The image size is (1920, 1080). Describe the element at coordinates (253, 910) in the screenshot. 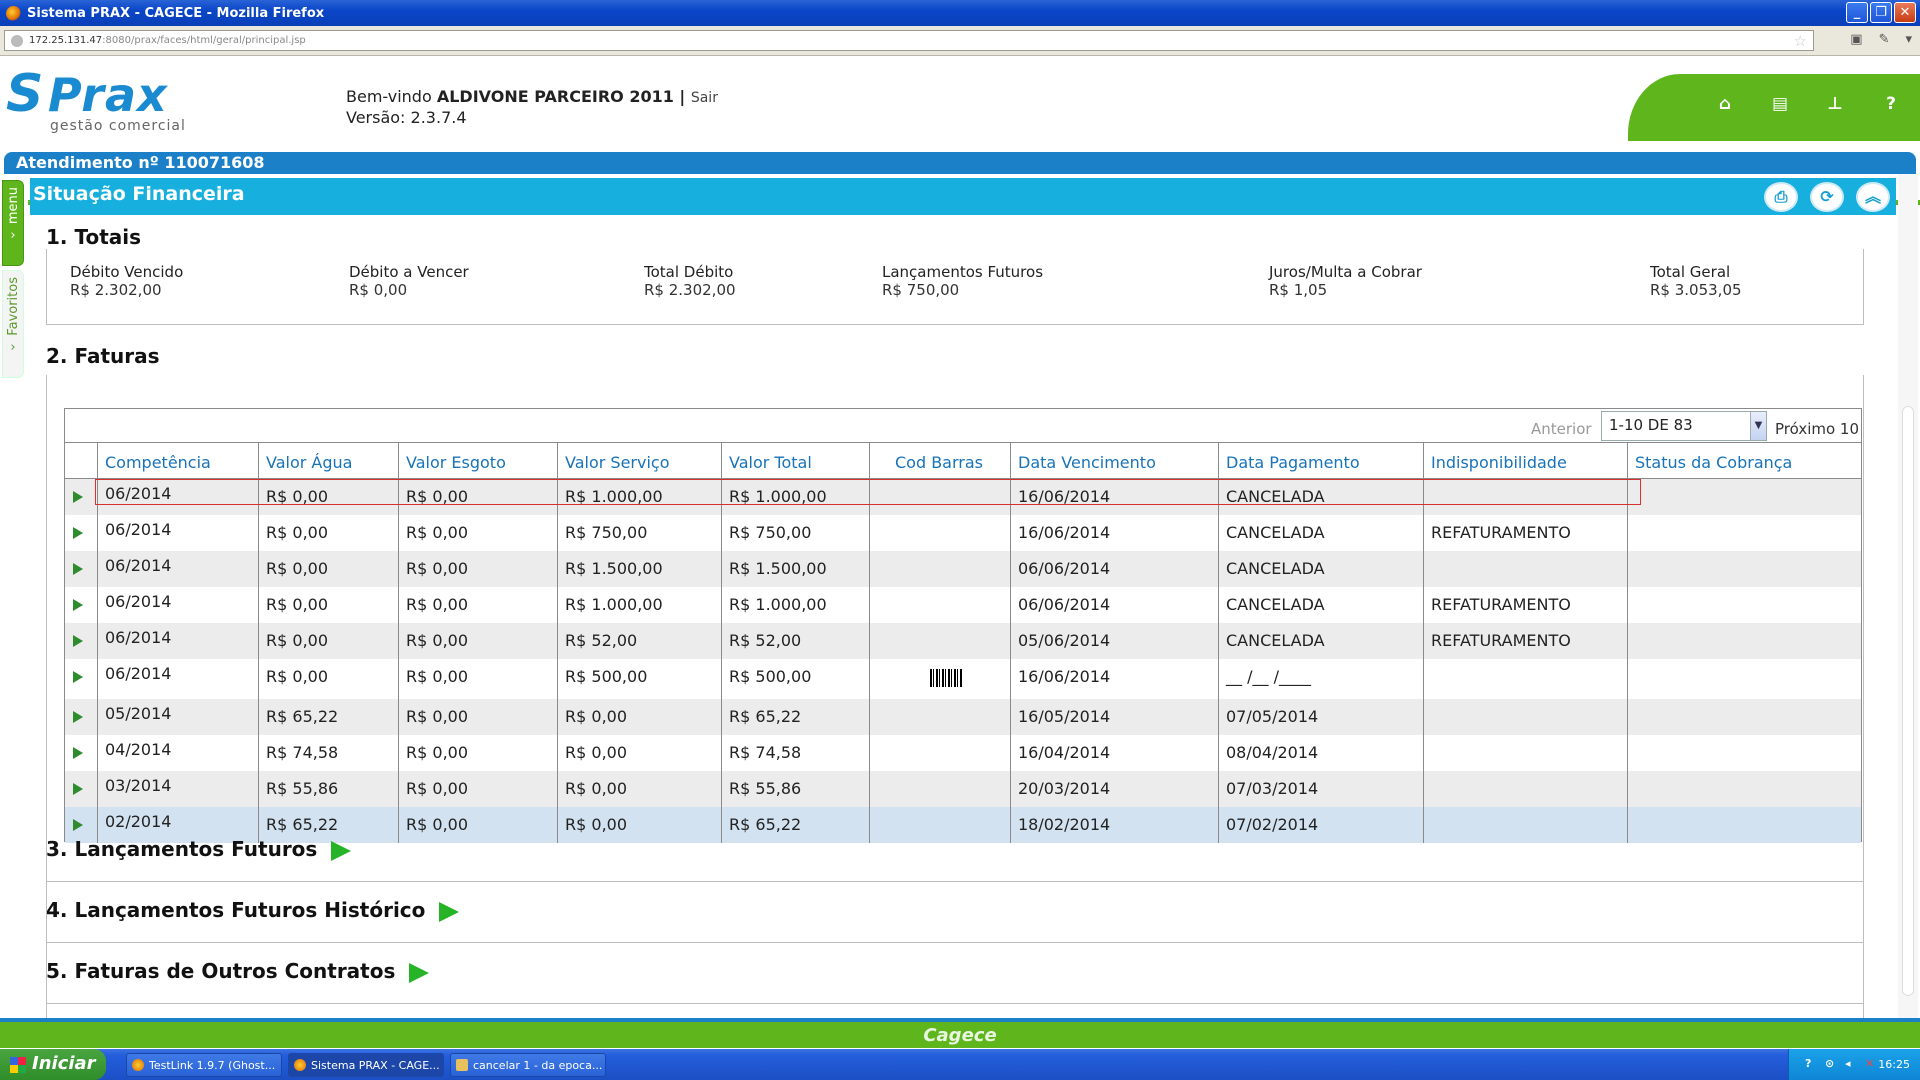

I see `section-lancamentos-historico: 4. Lançamentos Futuros Histórico` at that location.